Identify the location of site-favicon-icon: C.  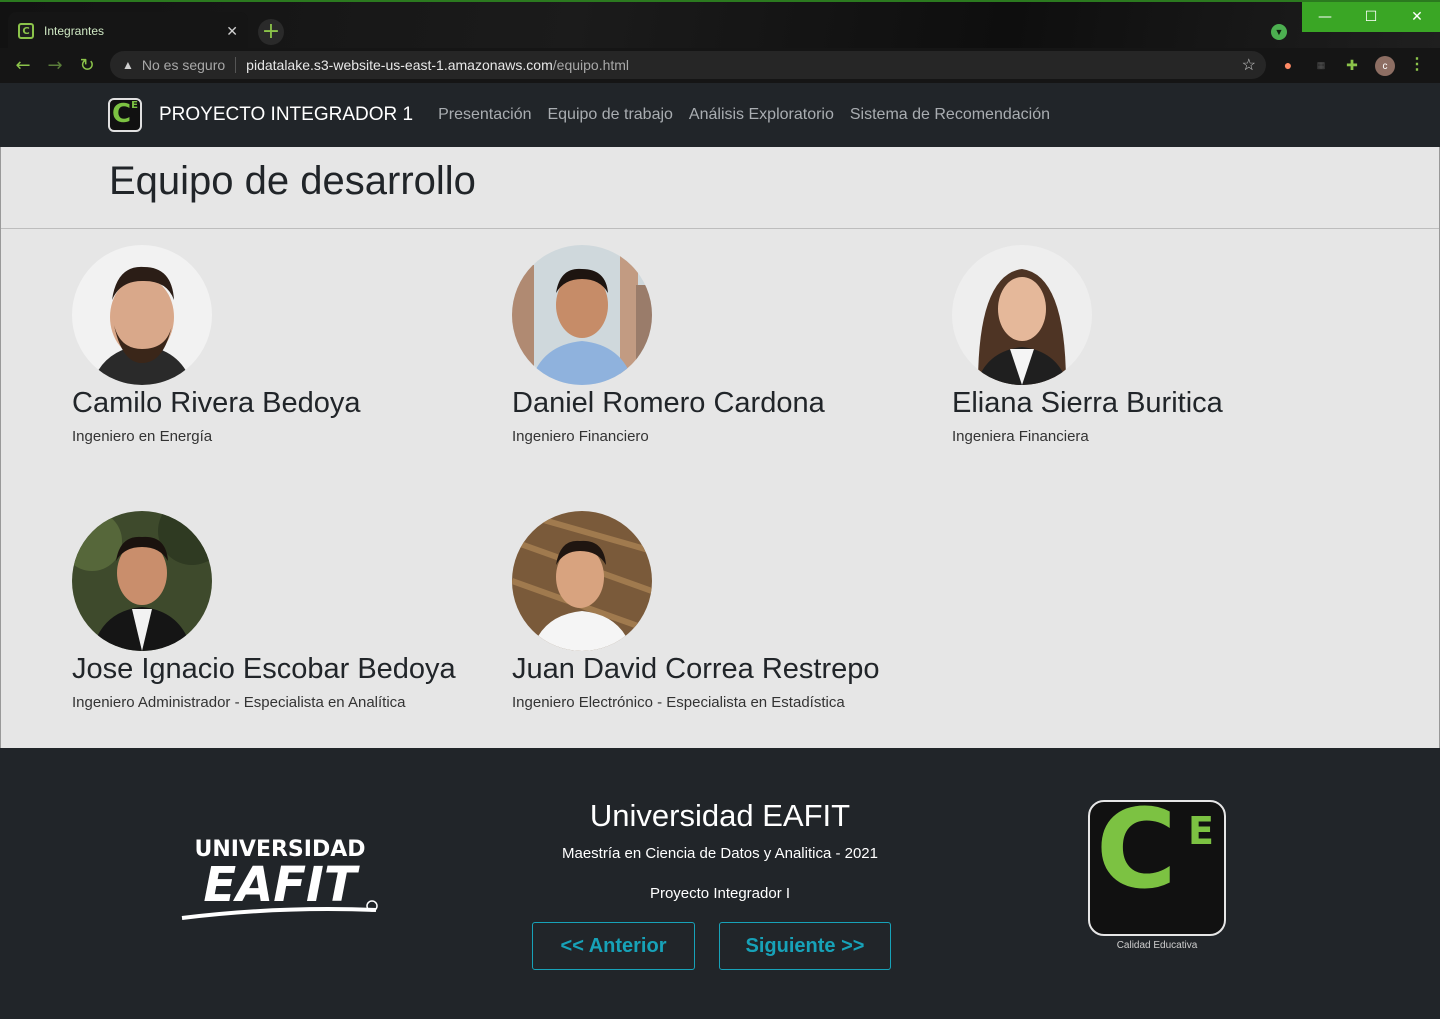
(26, 31).